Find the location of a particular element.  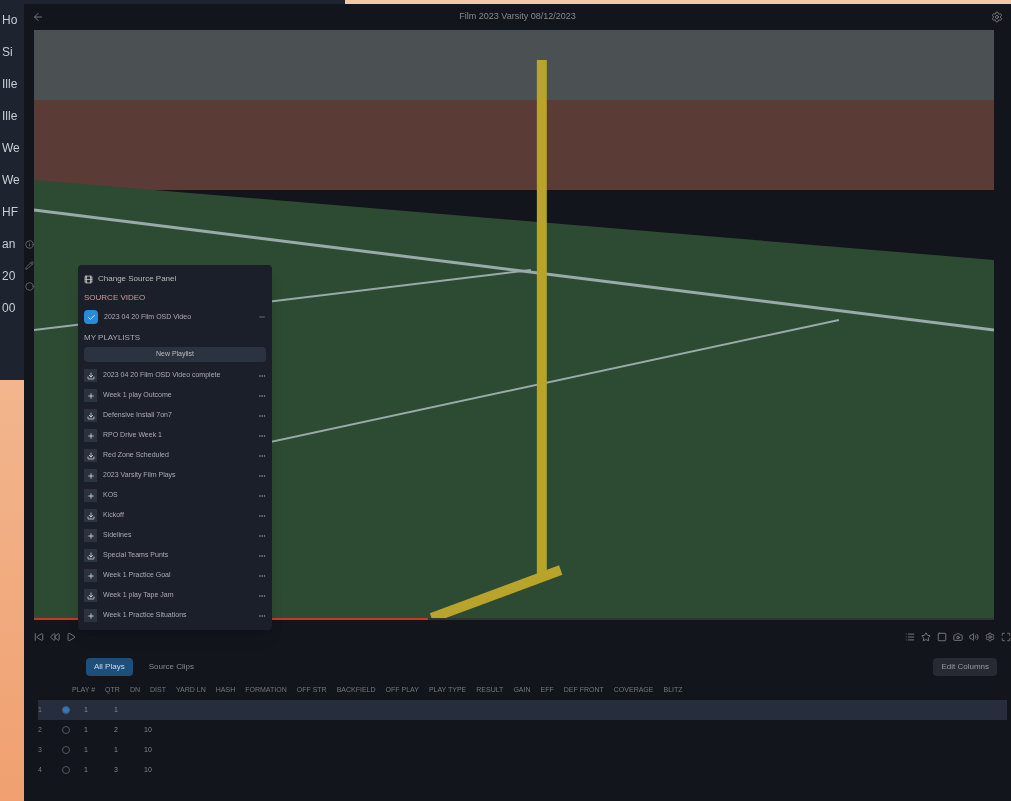

window-title: Film 2023 Varsity 08/12/2023 is located at coordinates (517, 17).